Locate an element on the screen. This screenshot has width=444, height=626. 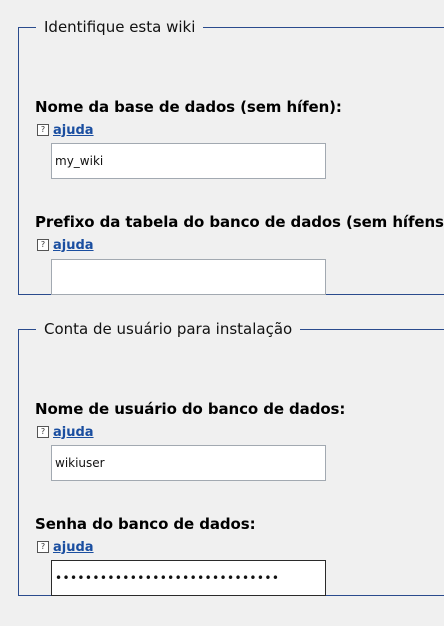
field-label: Nome de usuário do banco de dados: is located at coordinates (190, 409).